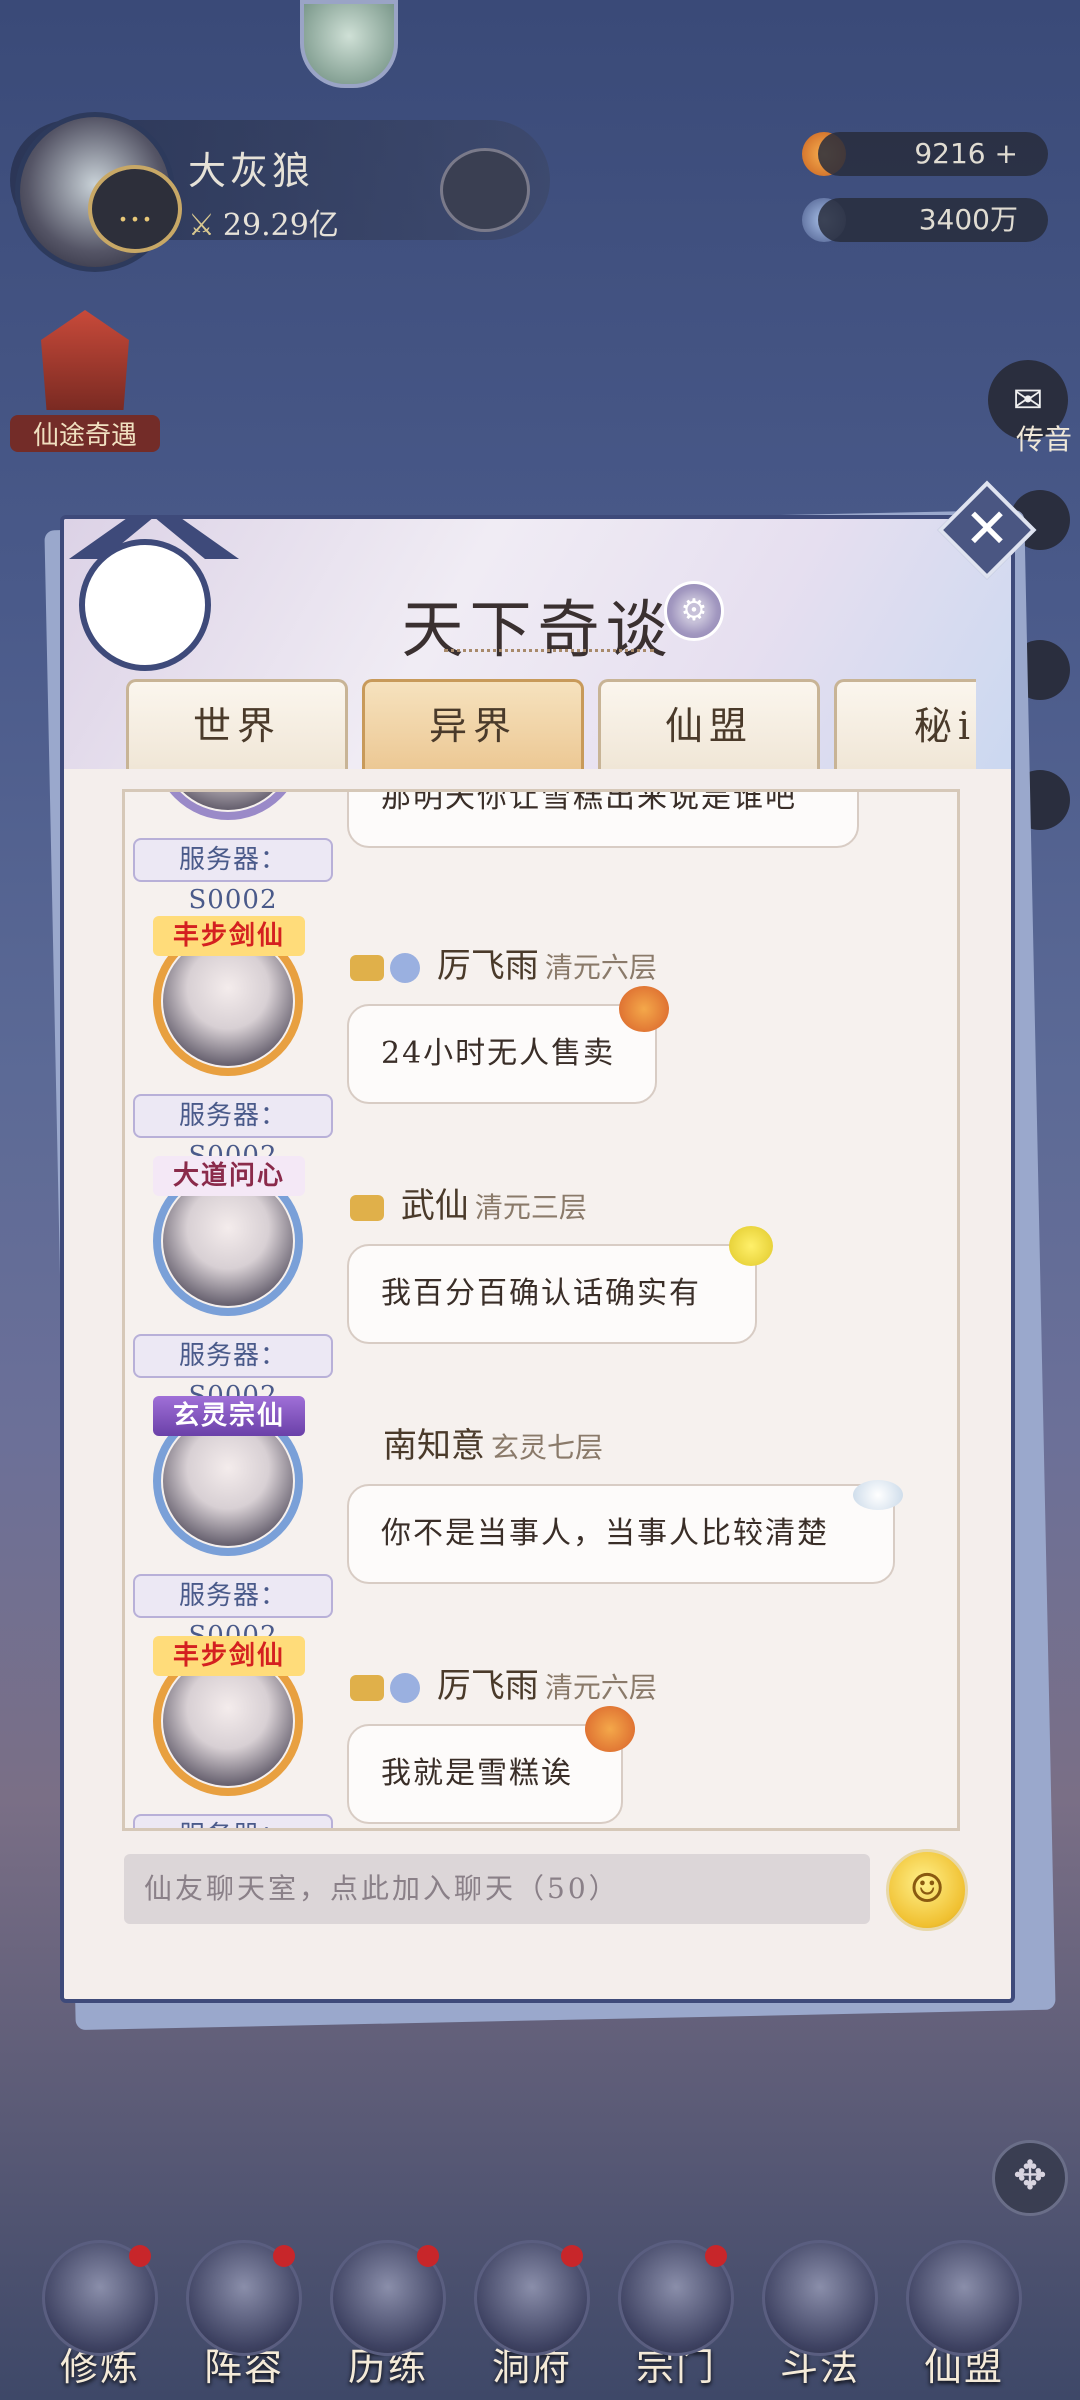 The width and height of the screenshot is (1080, 2400). I want to click on tab-other-realm: 异界, so click(473, 724).